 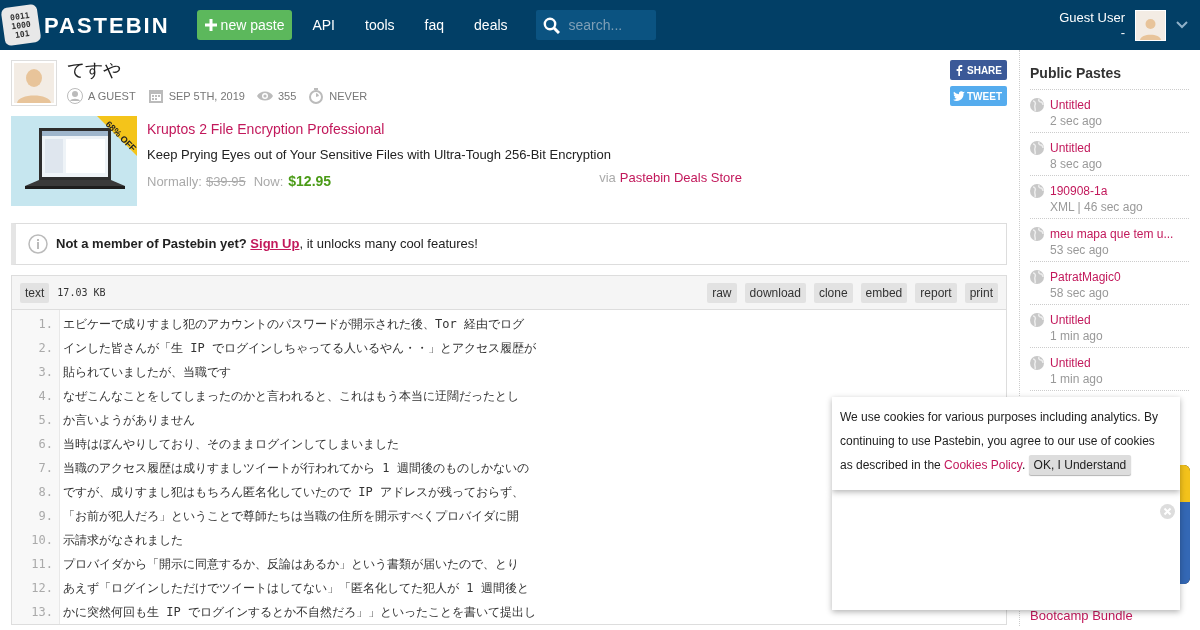 What do you see at coordinates (722, 292) in the screenshot?
I see `toolbar-action-button: raw` at bounding box center [722, 292].